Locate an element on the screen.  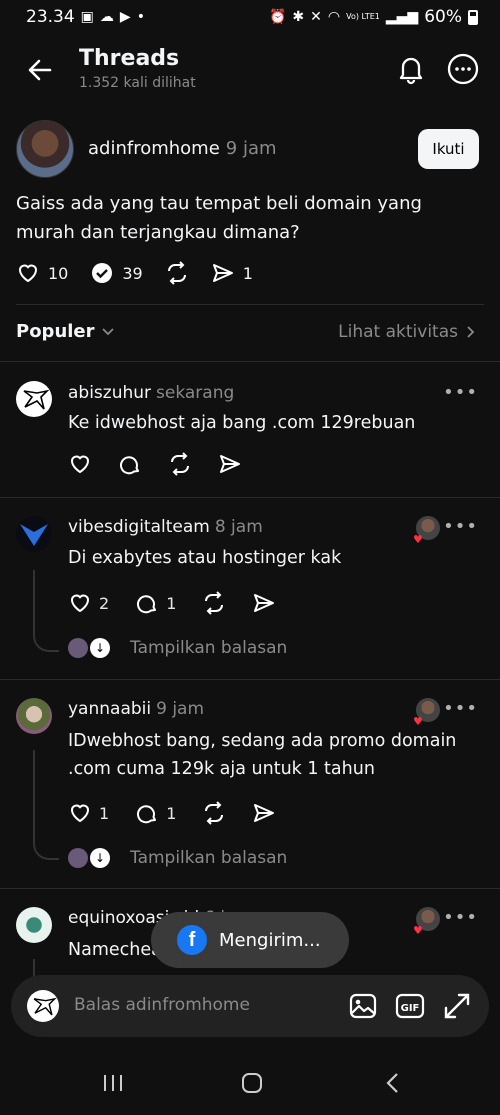
thread-connector is located at coordinates (46, 849).